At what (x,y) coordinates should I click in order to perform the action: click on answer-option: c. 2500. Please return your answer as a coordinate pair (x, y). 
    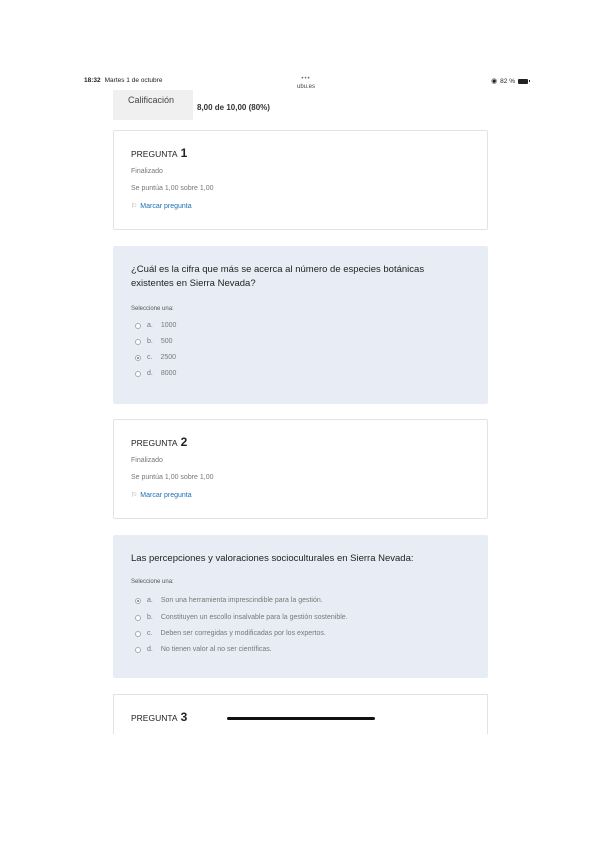
    Looking at the image, I should click on (155, 357).